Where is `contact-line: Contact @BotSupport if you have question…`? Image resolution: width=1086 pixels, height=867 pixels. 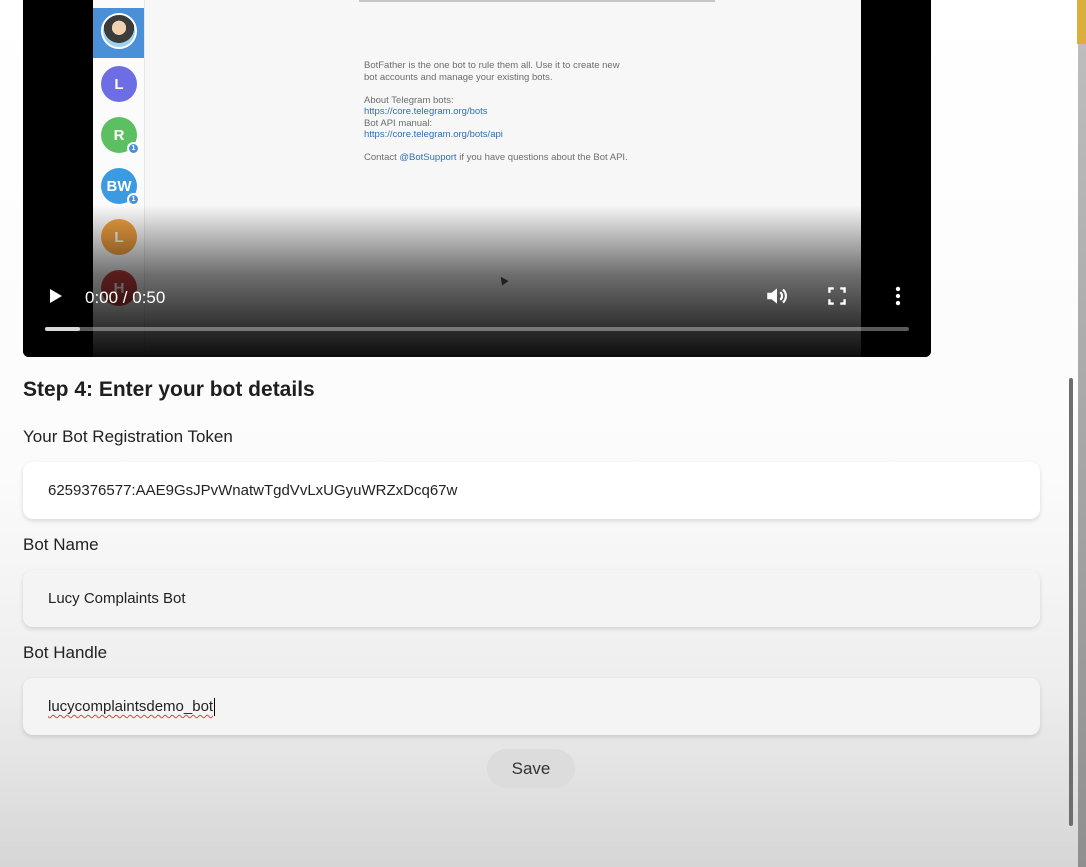 contact-line: Contact @BotSupport if you have question… is located at coordinates (514, 158).